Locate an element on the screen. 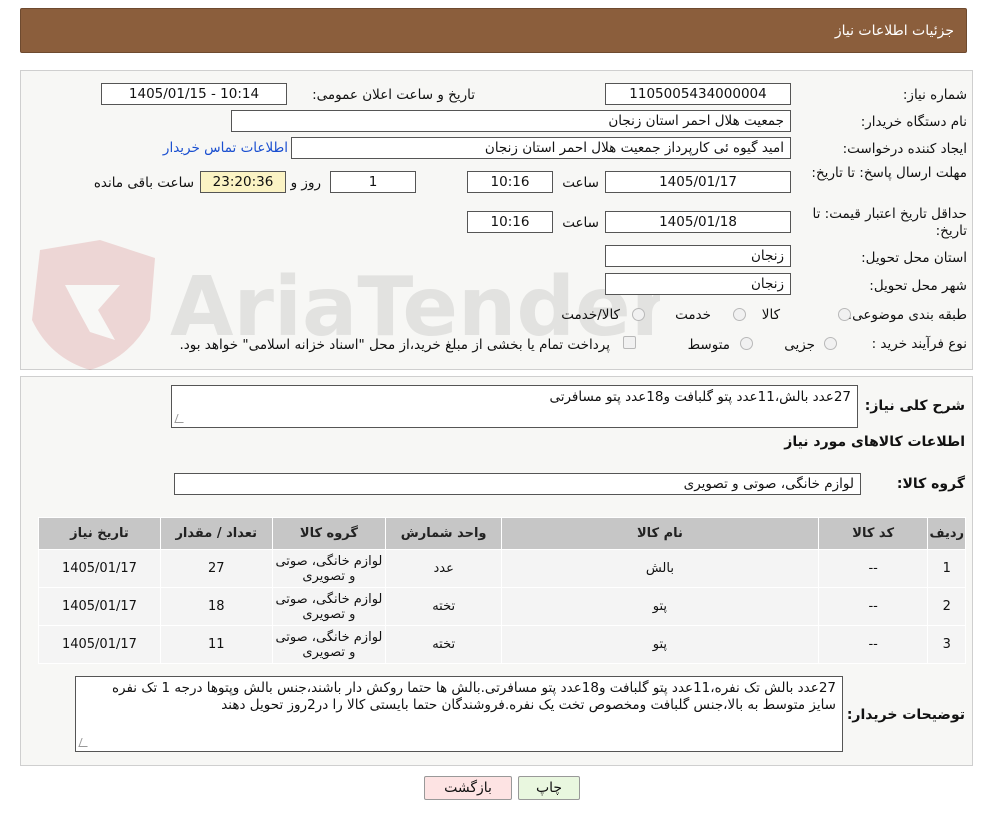  cell-quantity: 18 is located at coordinates (216, 606).